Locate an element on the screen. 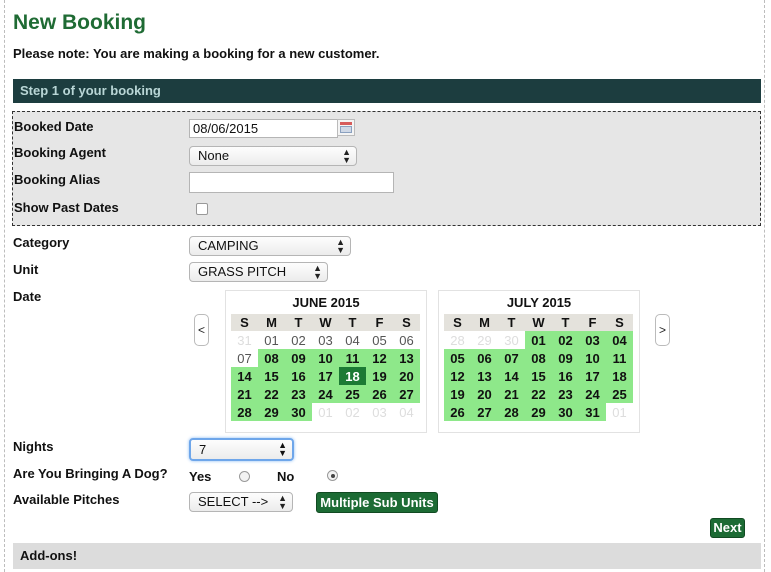  calendar-next-button: > is located at coordinates (662, 330).